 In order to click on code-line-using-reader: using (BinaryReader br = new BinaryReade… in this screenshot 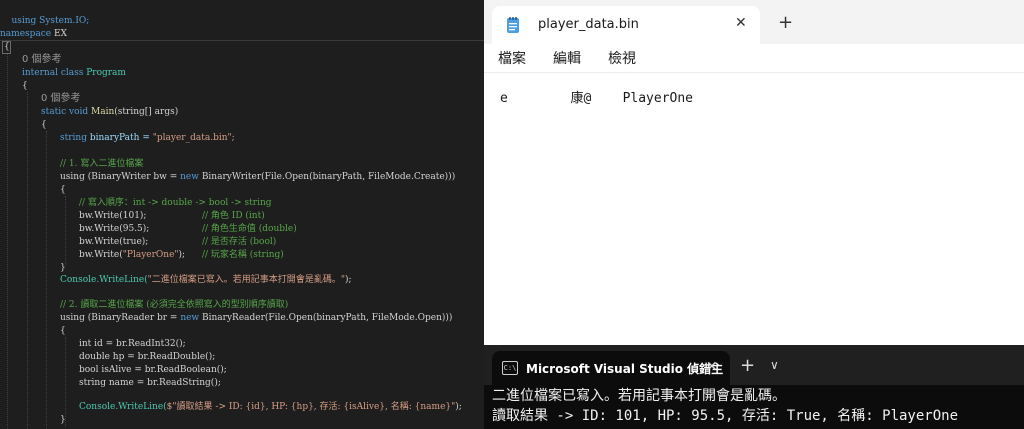, I will do `click(256, 318)`.